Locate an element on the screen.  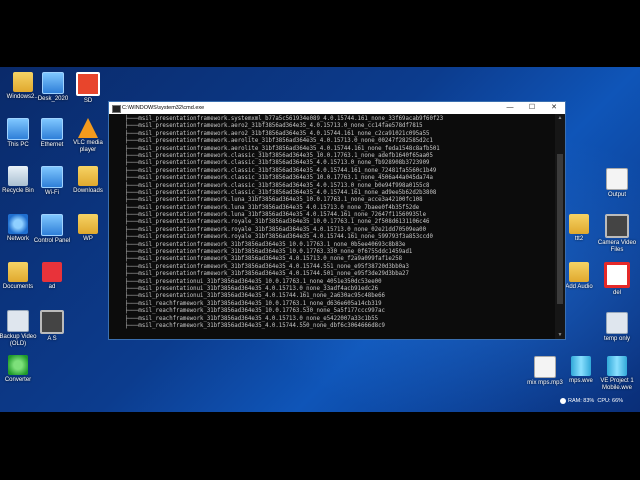
desktop-icon-downloads: Downloads is located at coordinates (88, 180).